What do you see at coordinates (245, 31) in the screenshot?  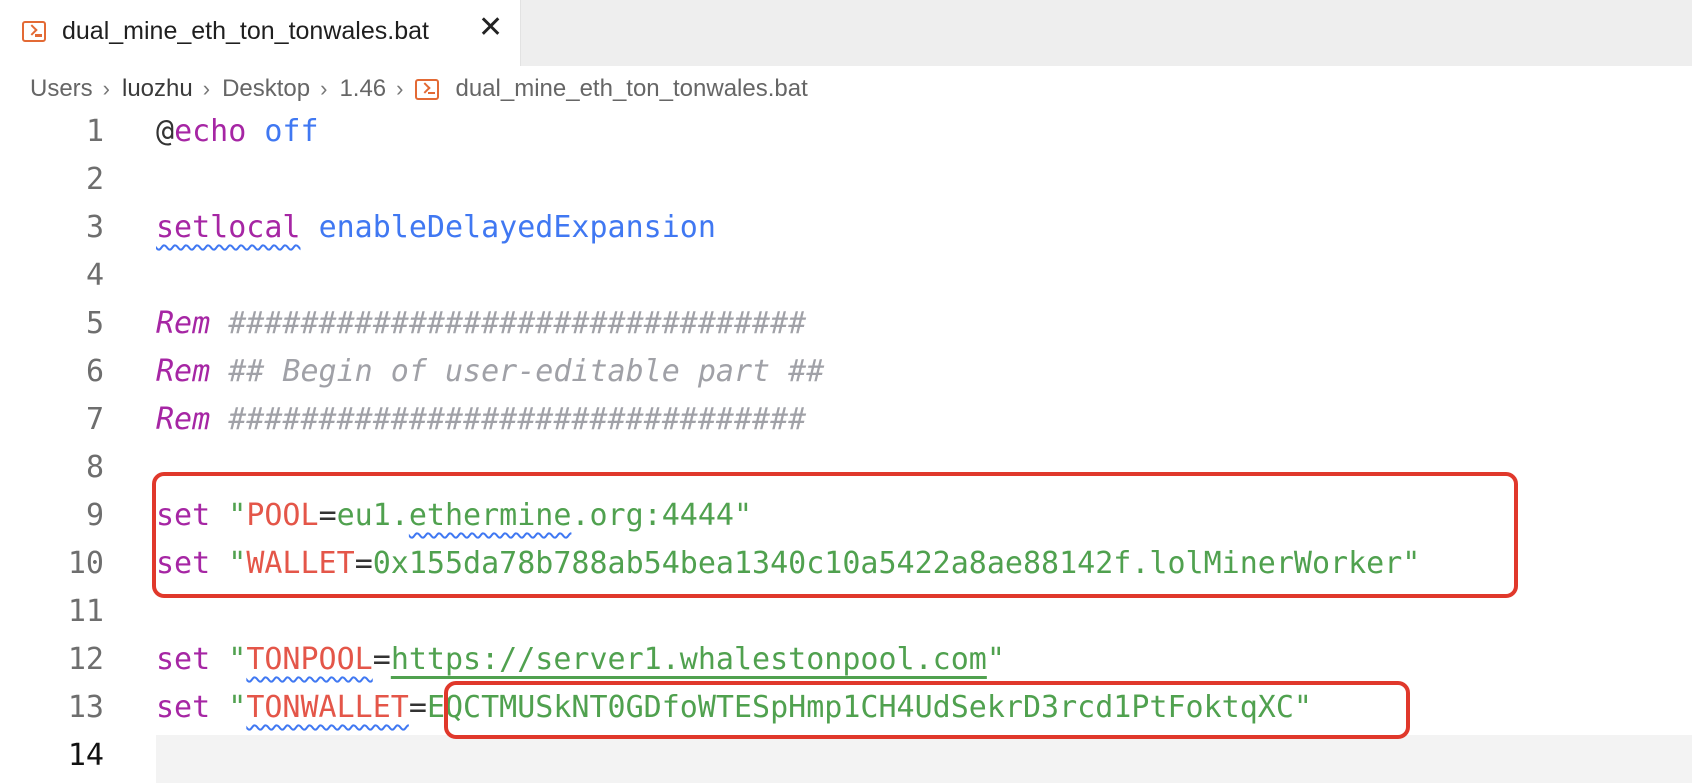 I see `tab-filename: dual_mine_eth_ton_tonwales.bat` at bounding box center [245, 31].